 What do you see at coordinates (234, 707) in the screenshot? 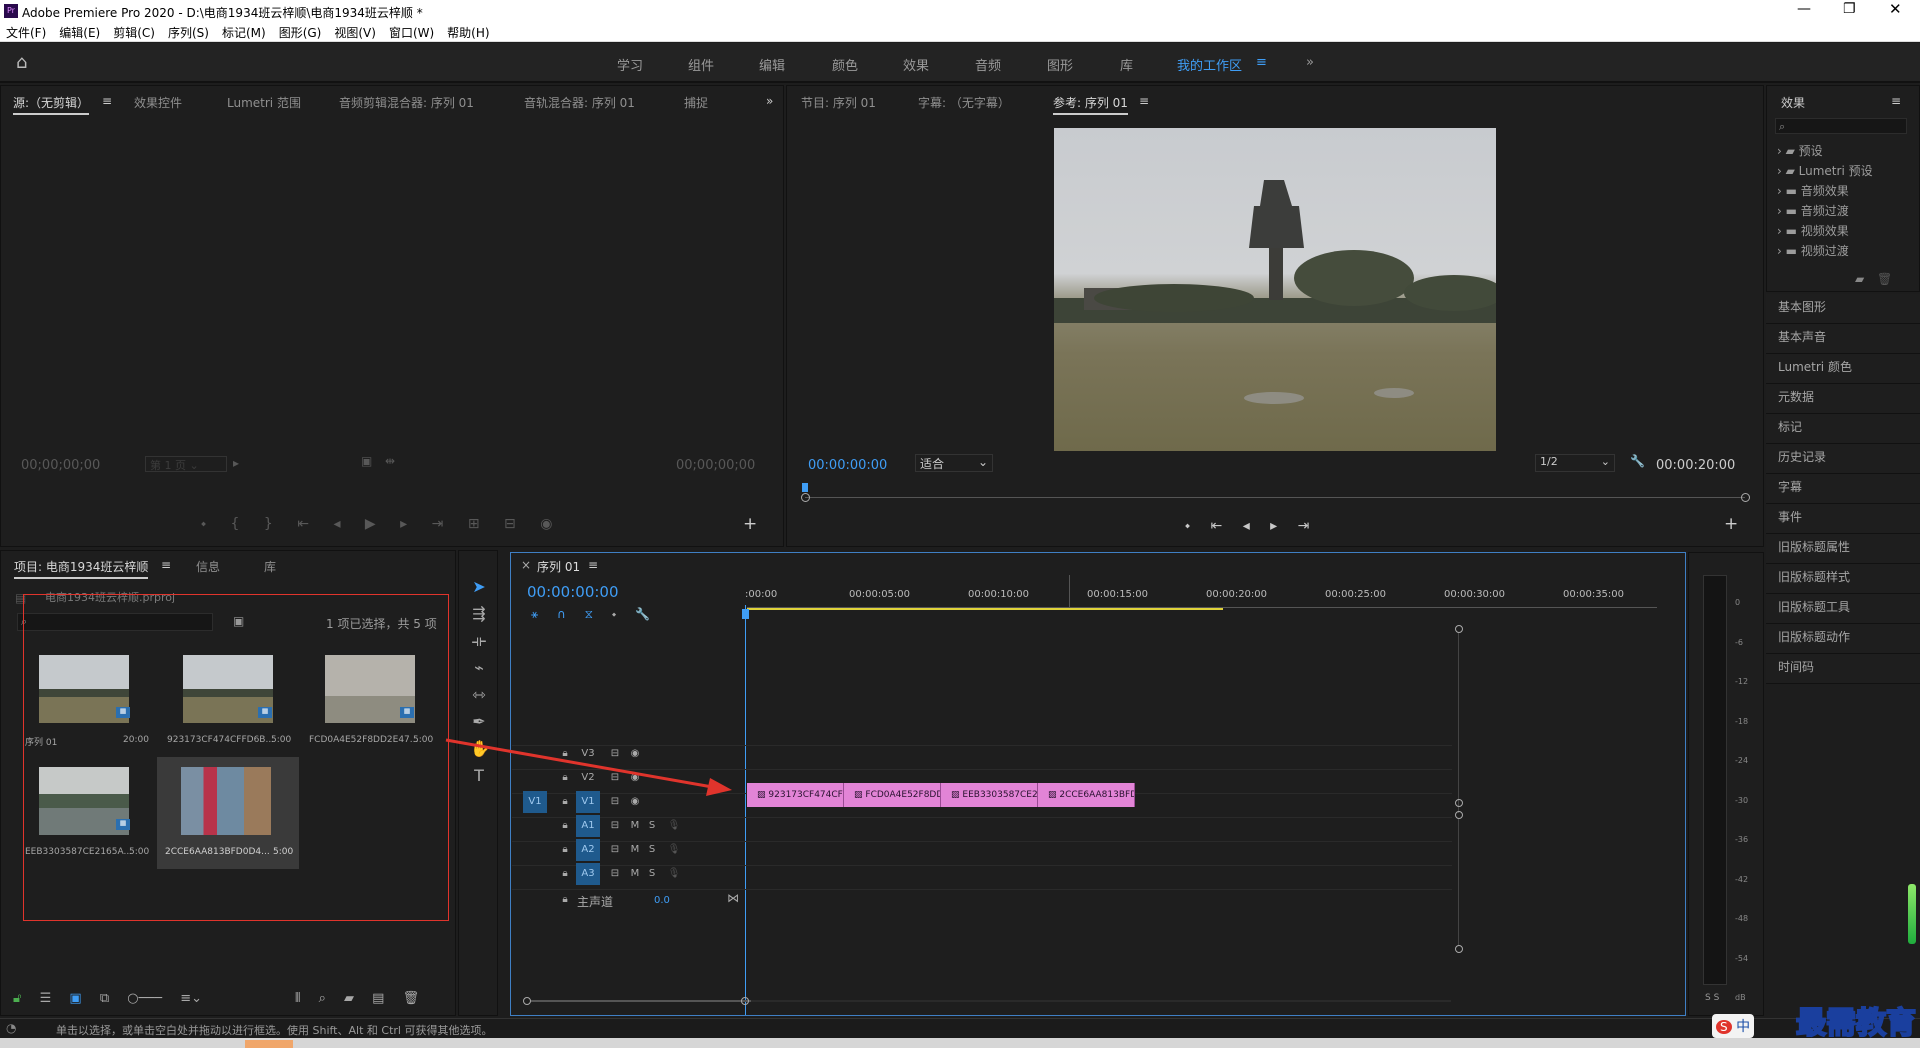
I see `project-item: ▦ 923173CF474CFFD6B... 5:00` at bounding box center [234, 707].